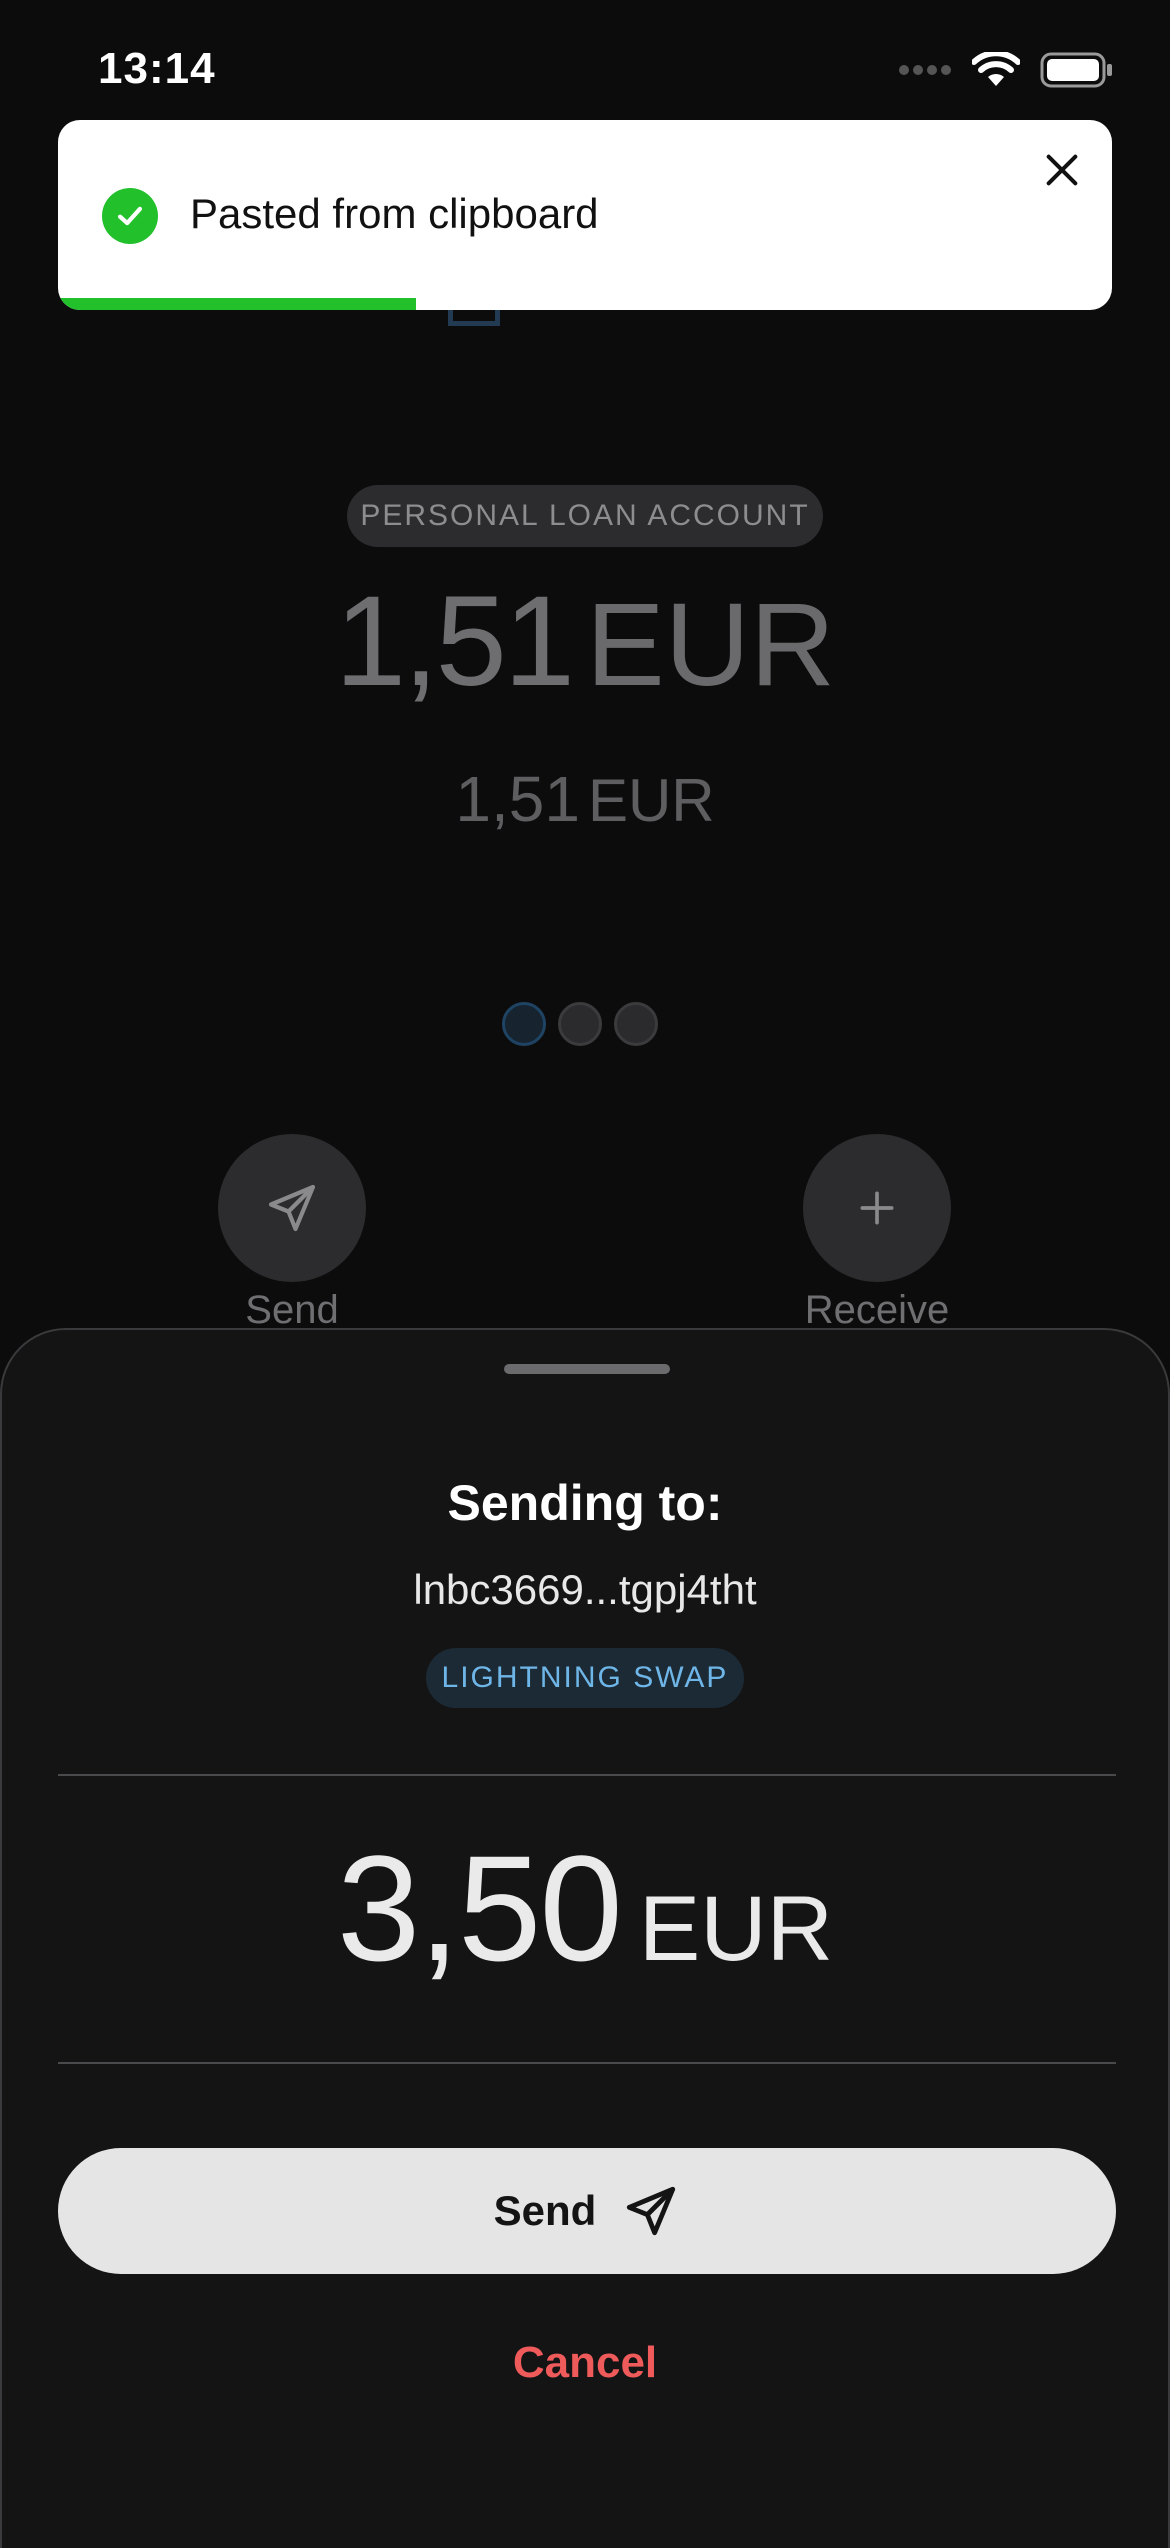 This screenshot has height=2548, width=1170. What do you see at coordinates (587, 1369) in the screenshot?
I see `sheet-drag-handle` at bounding box center [587, 1369].